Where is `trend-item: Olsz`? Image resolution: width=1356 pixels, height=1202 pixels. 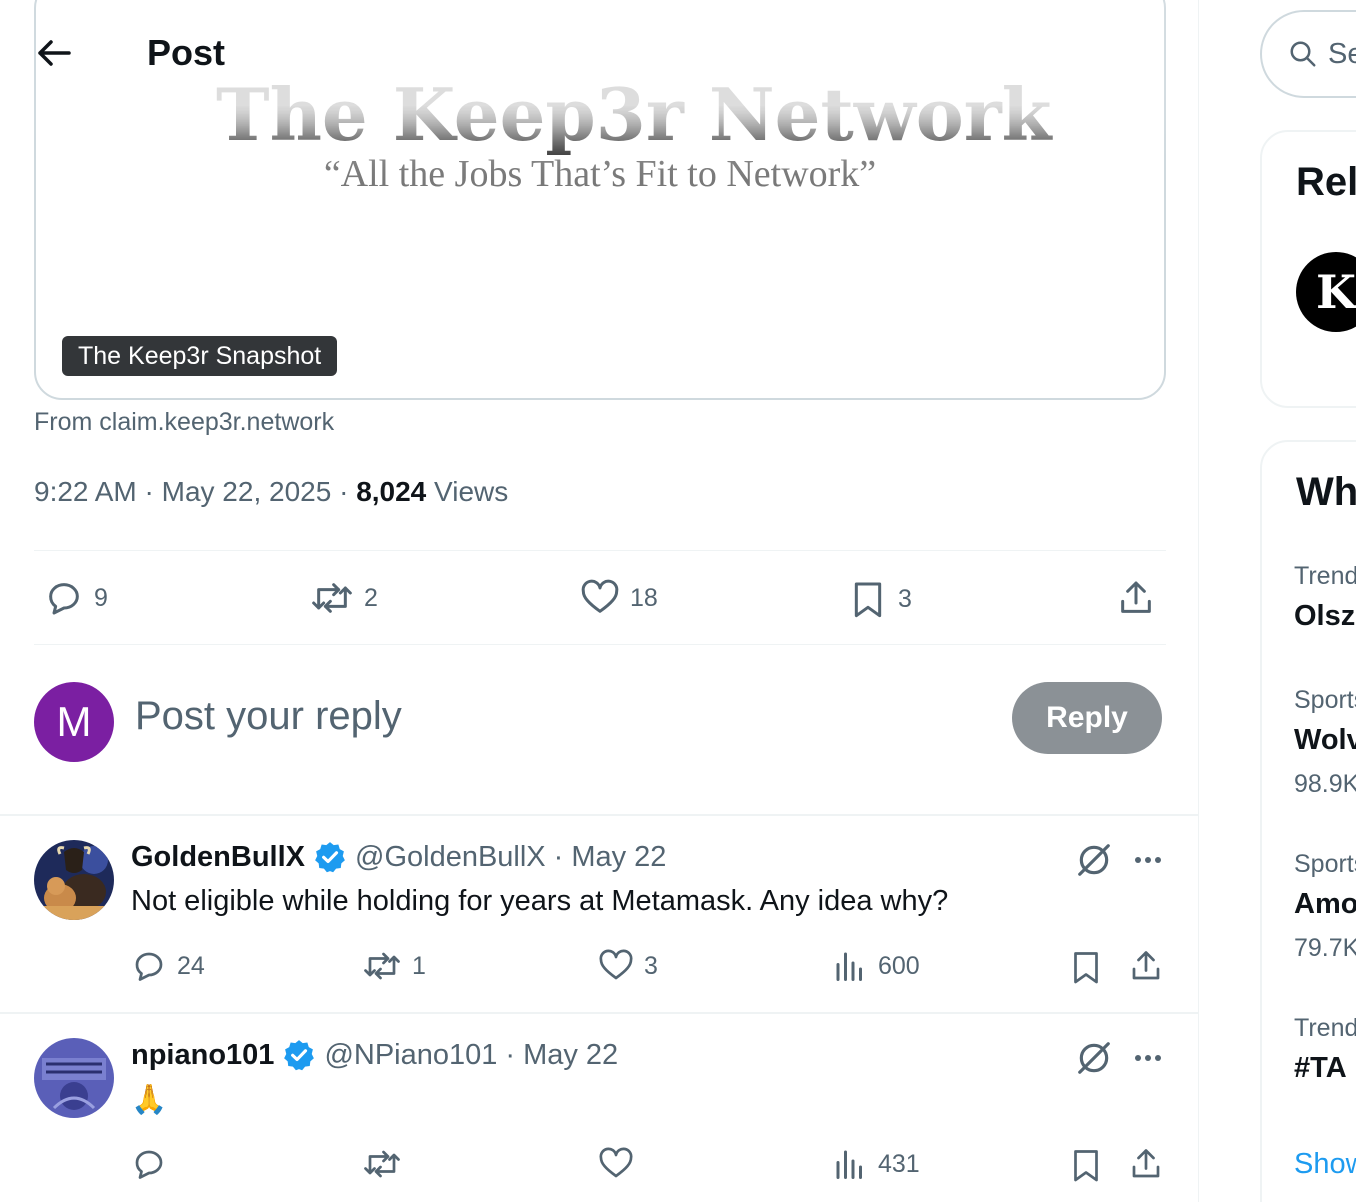
trend-item: Olsz is located at coordinates (1324, 616).